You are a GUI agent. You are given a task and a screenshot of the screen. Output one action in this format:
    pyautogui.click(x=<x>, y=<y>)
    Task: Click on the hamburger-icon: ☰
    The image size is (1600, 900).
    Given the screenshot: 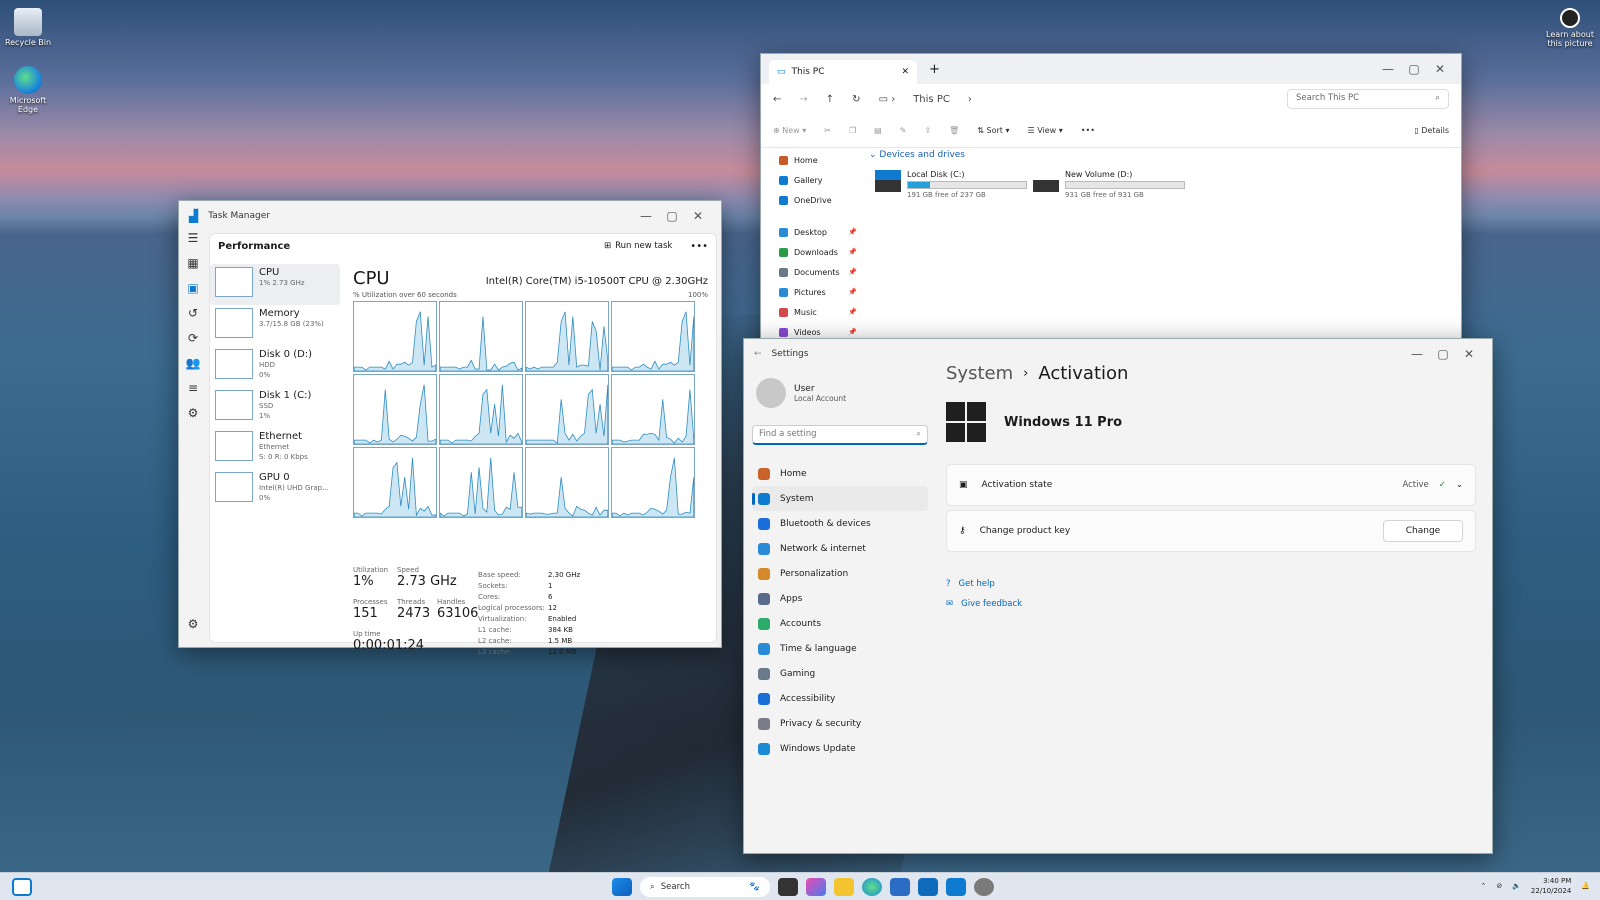 What is the action you would take?
    pyautogui.click(x=193, y=243)
    